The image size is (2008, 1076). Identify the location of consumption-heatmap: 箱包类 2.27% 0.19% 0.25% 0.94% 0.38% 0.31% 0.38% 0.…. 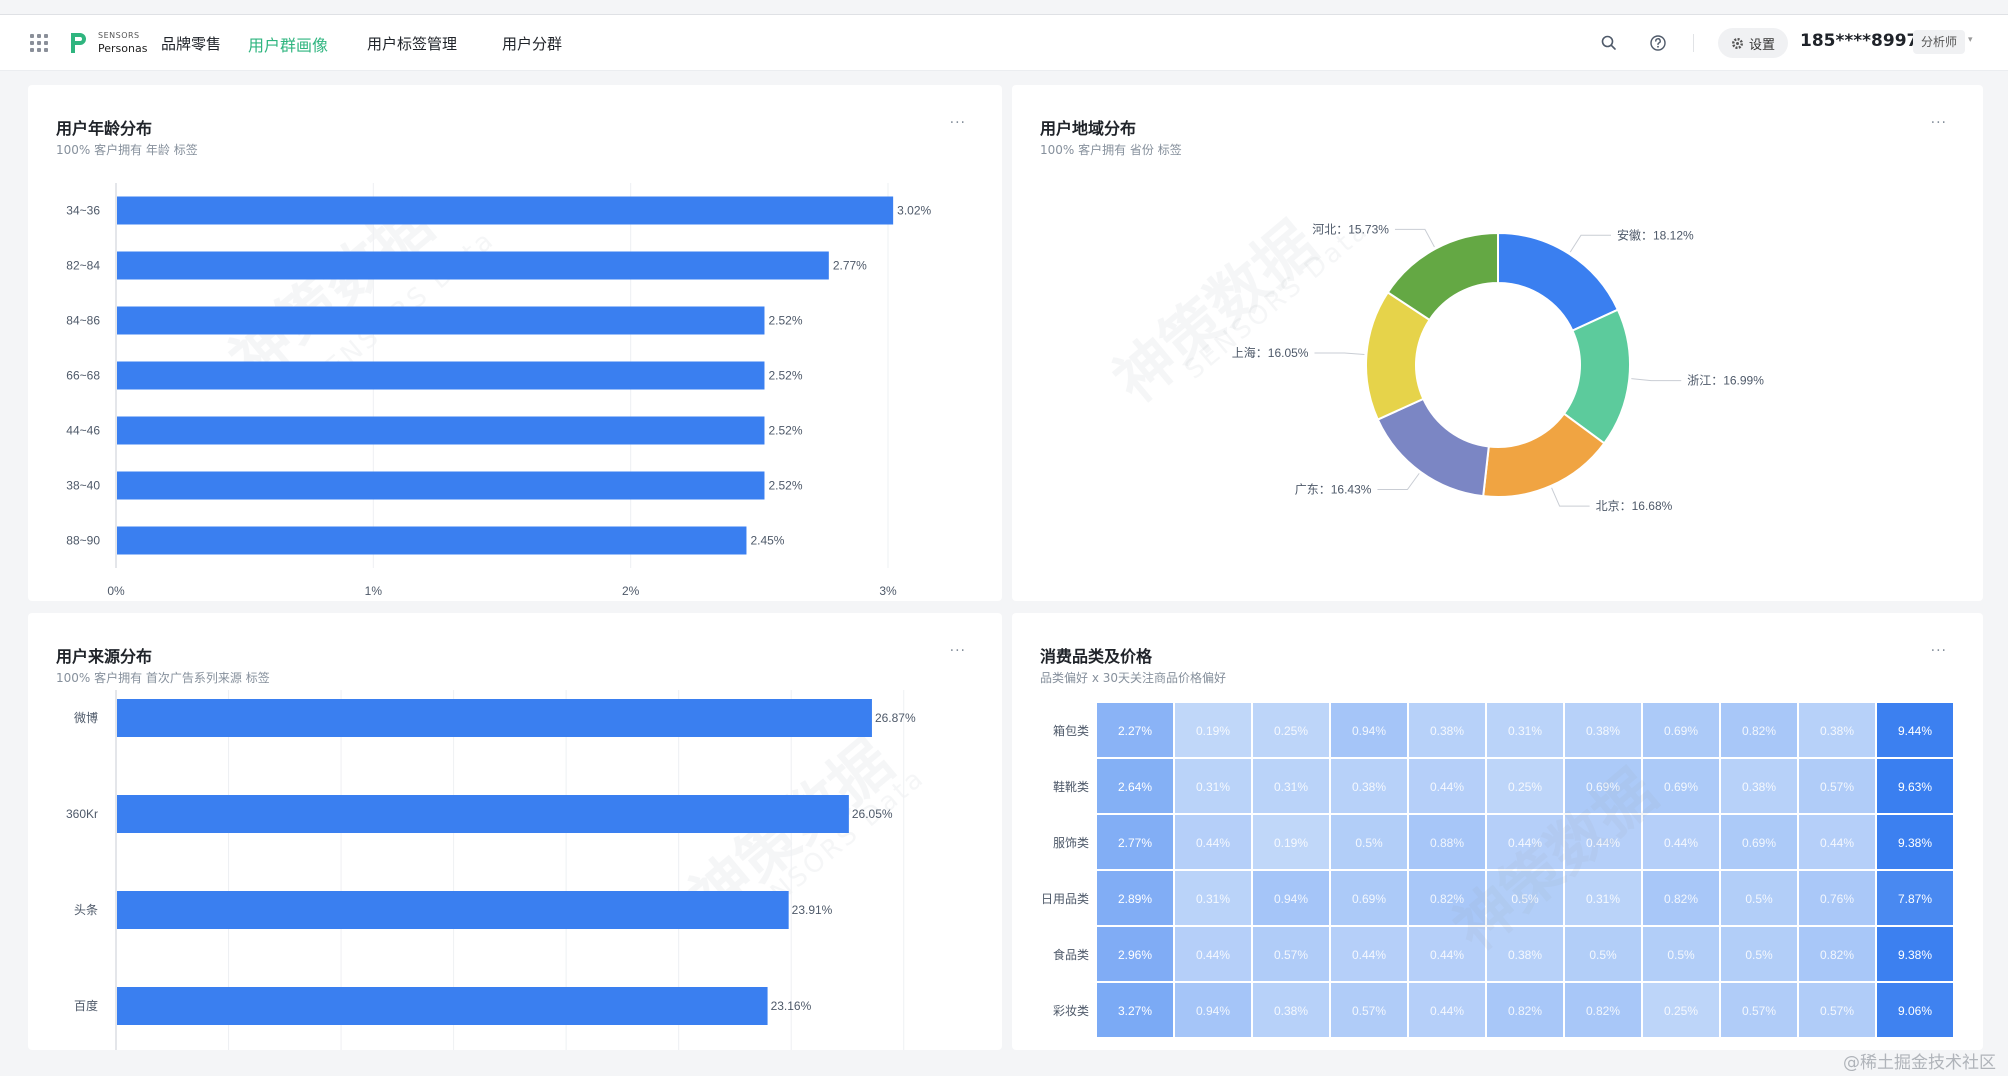
(1497, 870).